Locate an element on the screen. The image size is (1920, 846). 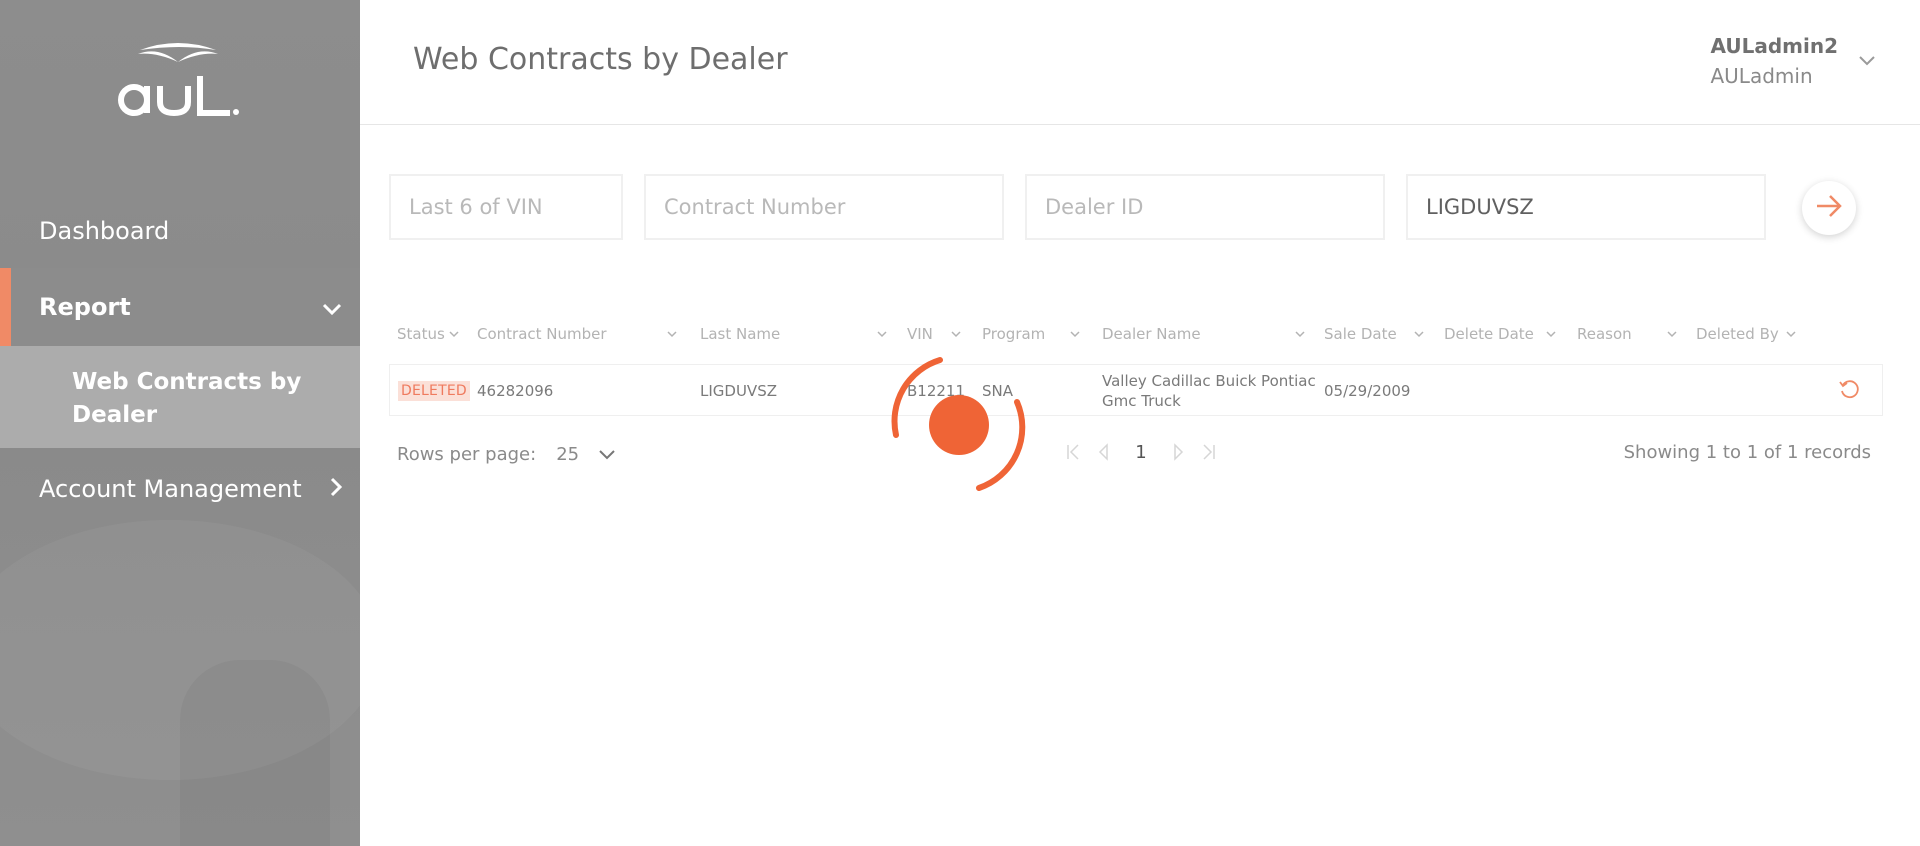
records-summary: Showing 1 to 1 of 1 records is located at coordinates (1747, 452).